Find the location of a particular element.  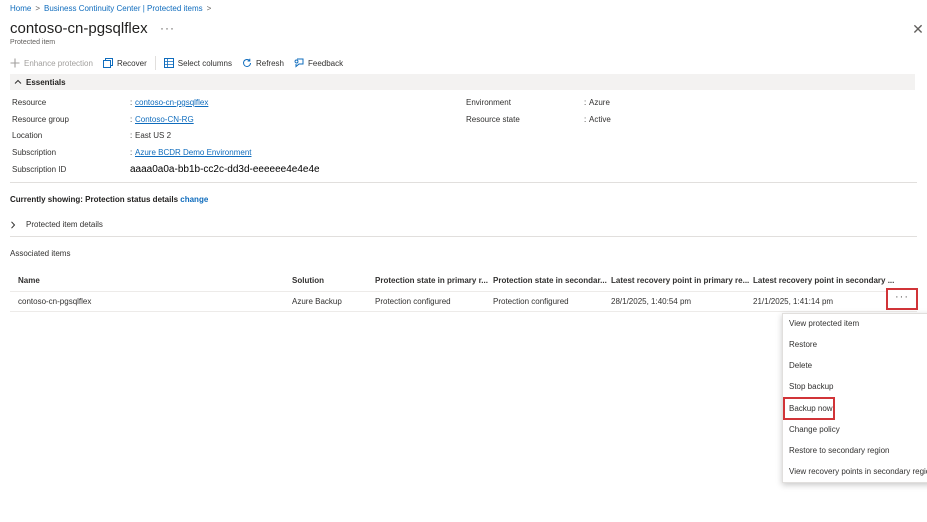

backup-now-highlight is located at coordinates (809, 408).